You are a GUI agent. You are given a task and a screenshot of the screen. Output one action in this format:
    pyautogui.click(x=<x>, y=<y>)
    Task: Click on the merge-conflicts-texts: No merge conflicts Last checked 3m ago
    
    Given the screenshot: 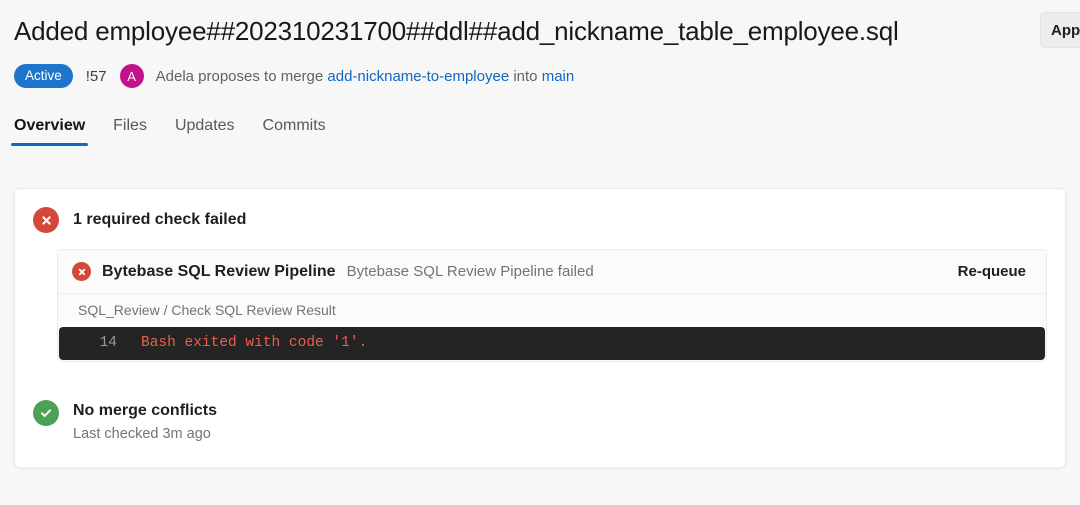 What is the action you would take?
    pyautogui.click(x=145, y=422)
    